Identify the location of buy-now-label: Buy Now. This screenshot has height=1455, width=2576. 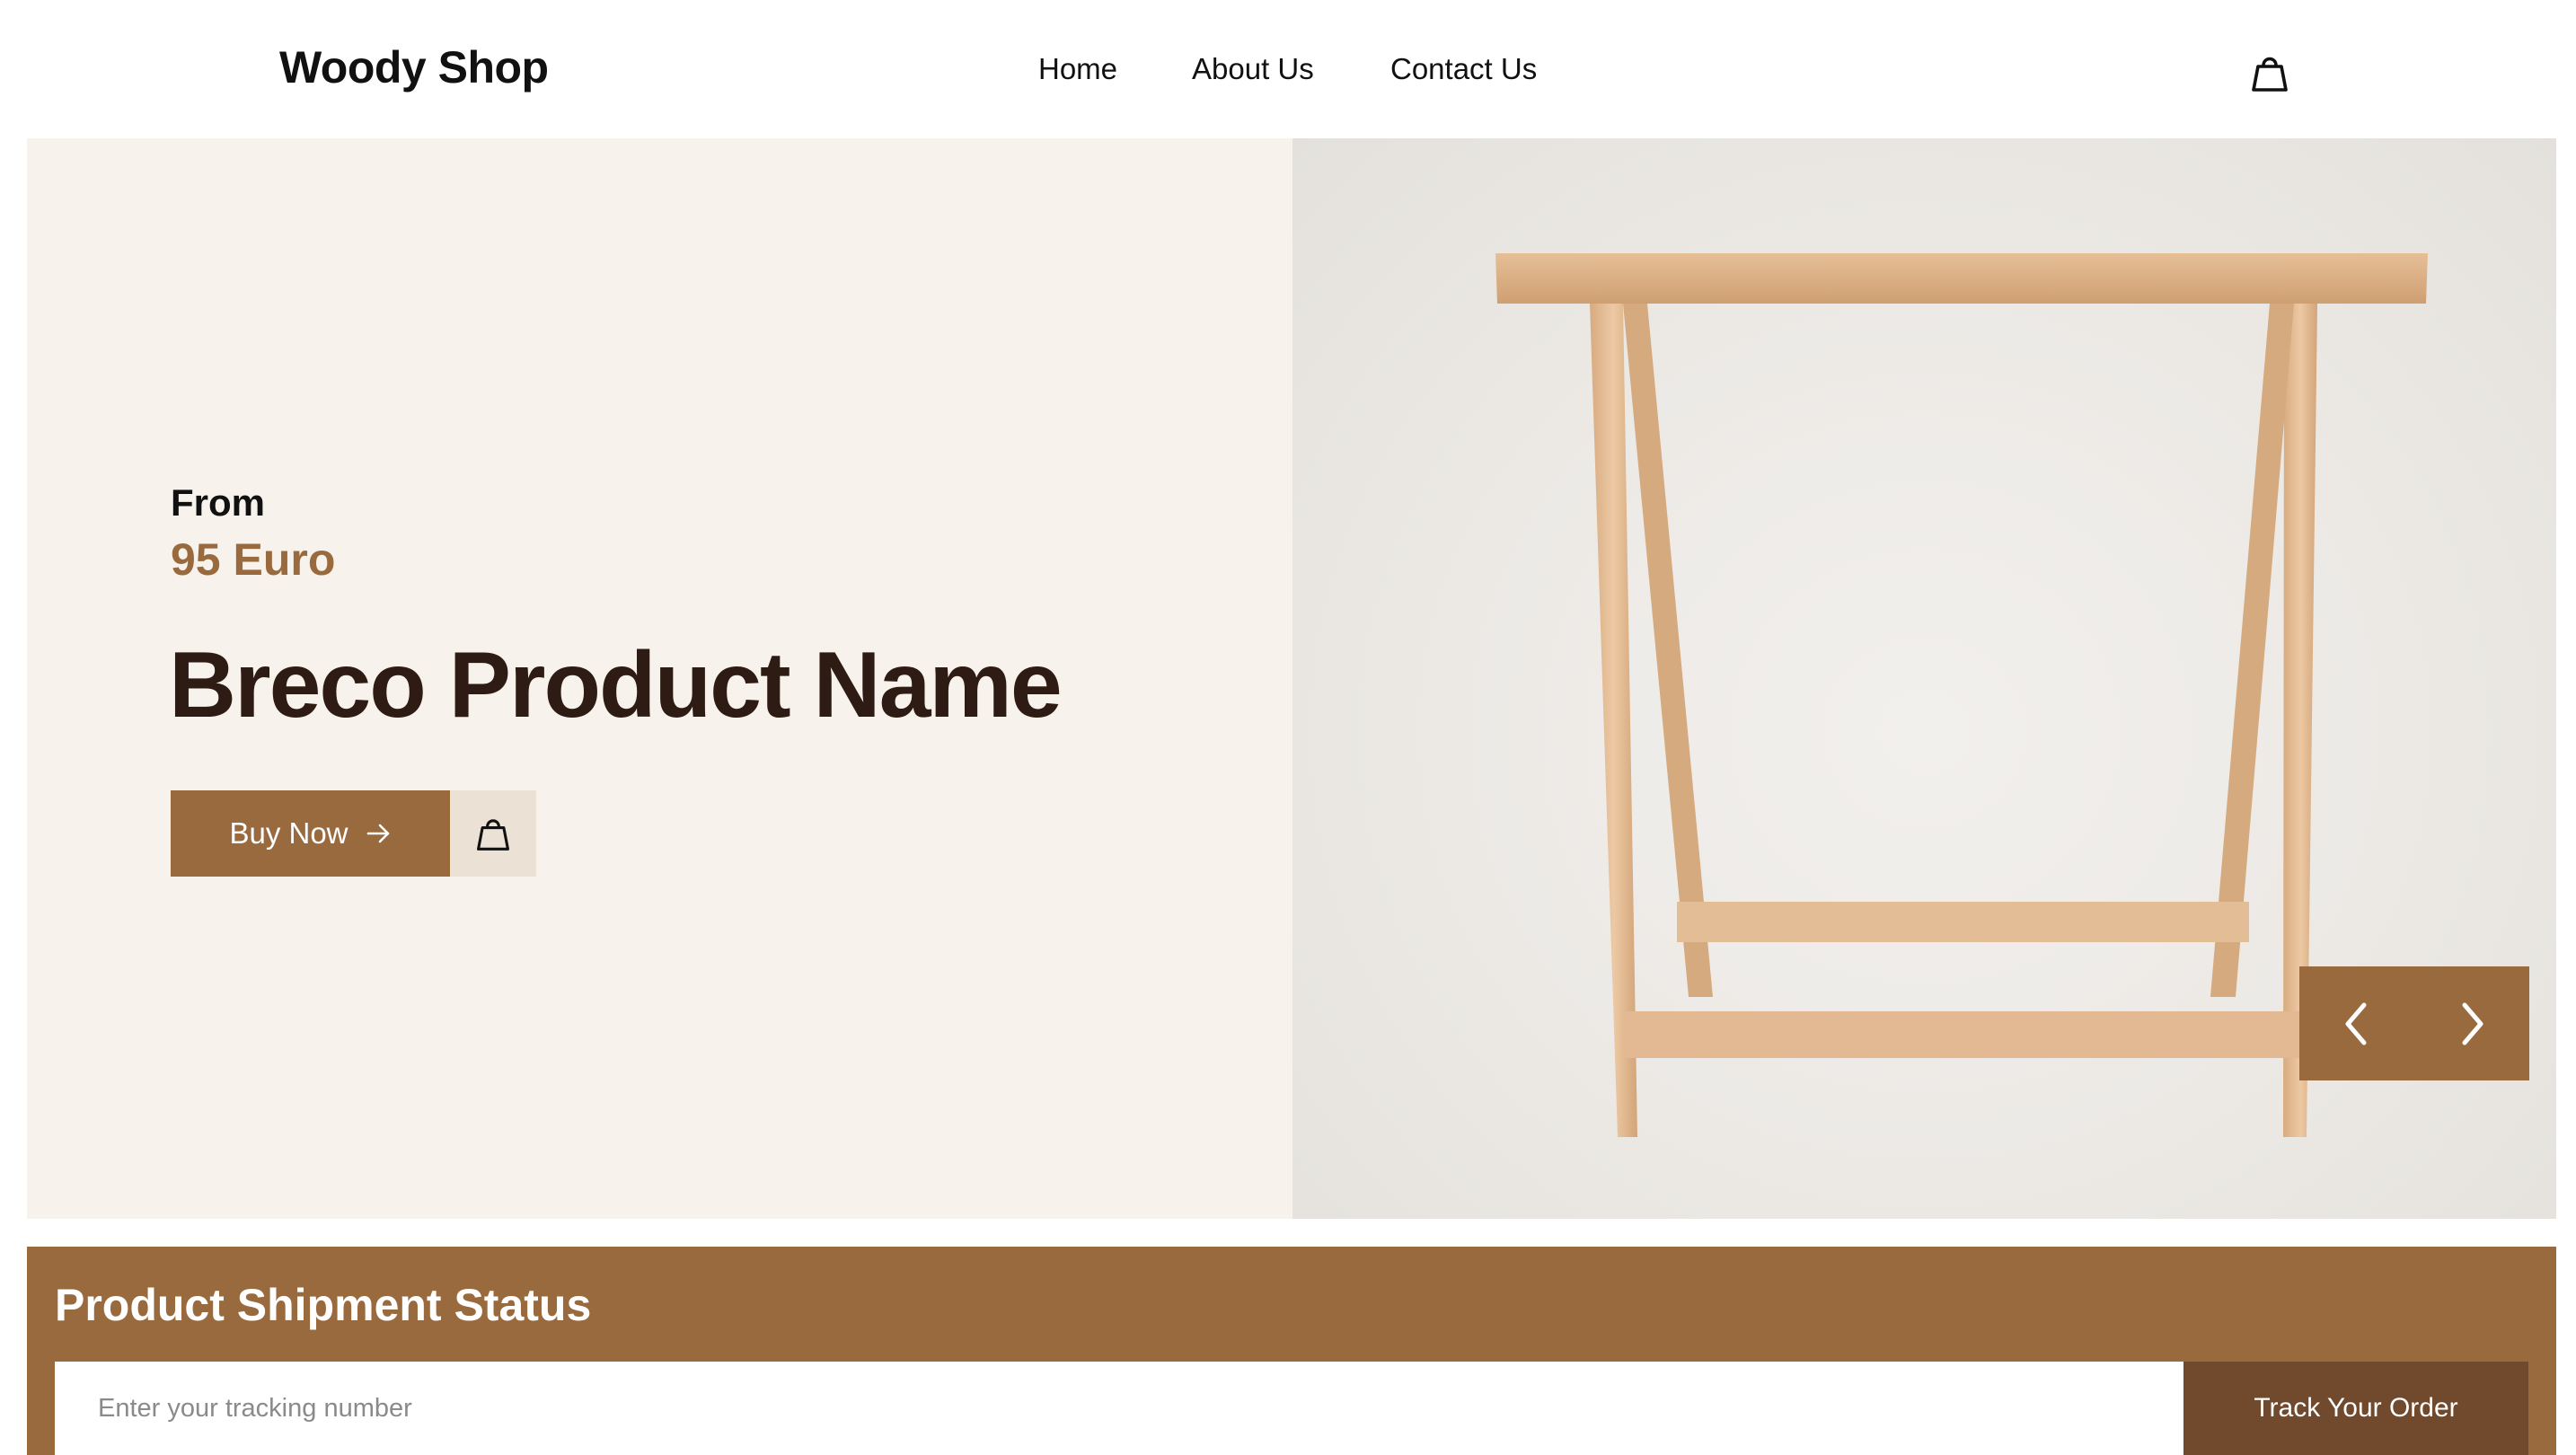
(288, 833).